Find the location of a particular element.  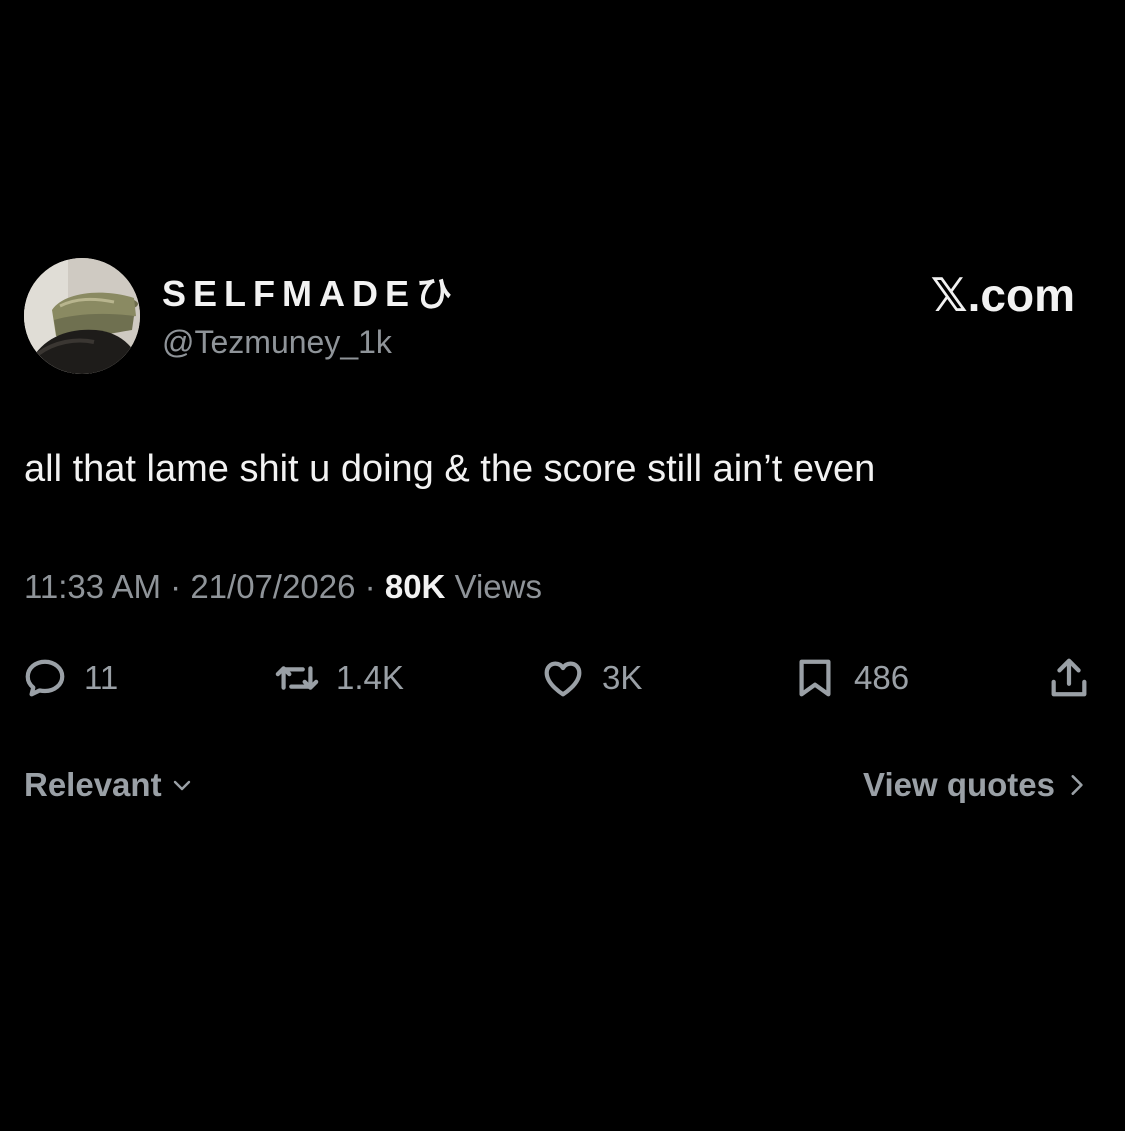

view-quotes-link: View quotes is located at coordinates (976, 785).